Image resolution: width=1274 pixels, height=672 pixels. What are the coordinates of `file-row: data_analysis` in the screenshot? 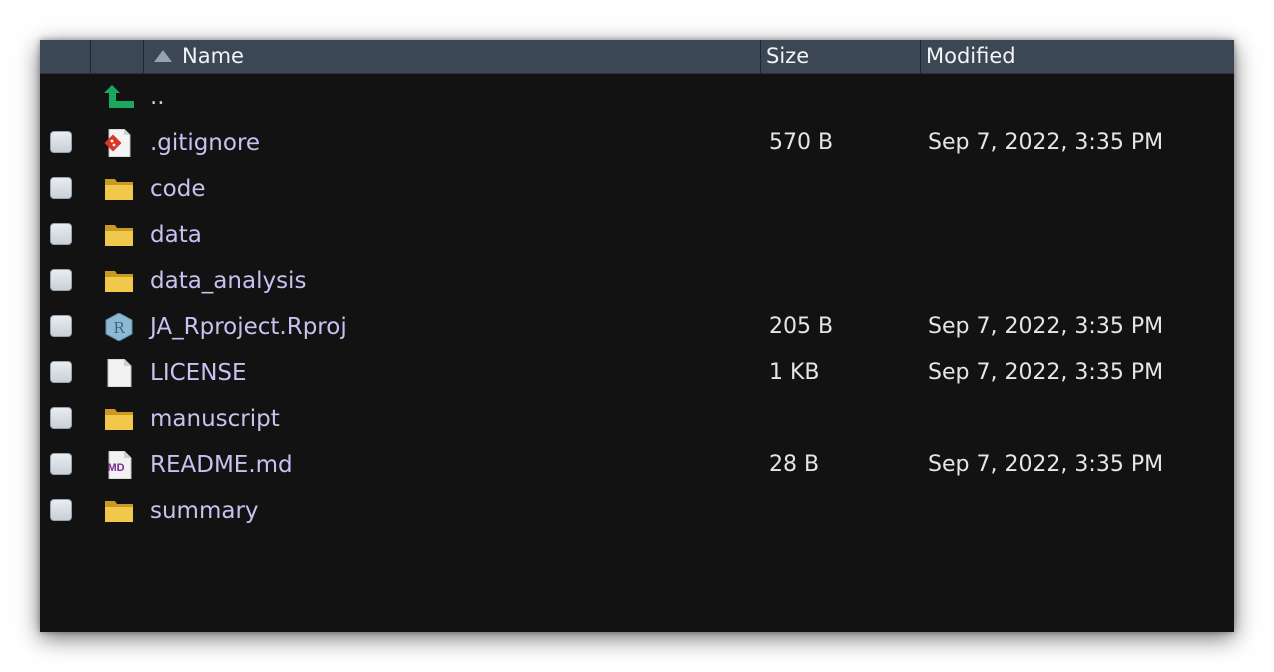 It's located at (637, 281).